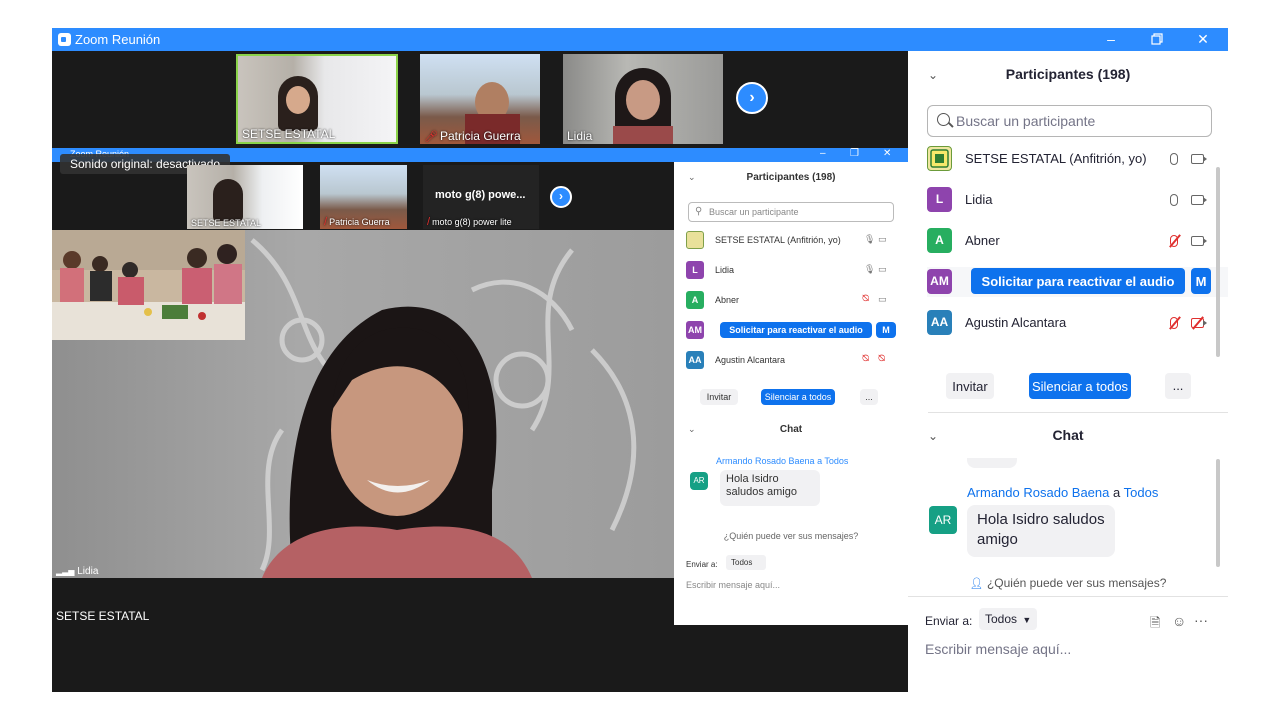 This screenshot has width=1280, height=720. Describe the element at coordinates (1069, 241) in the screenshot. I see `participant-row: A Abner` at that location.